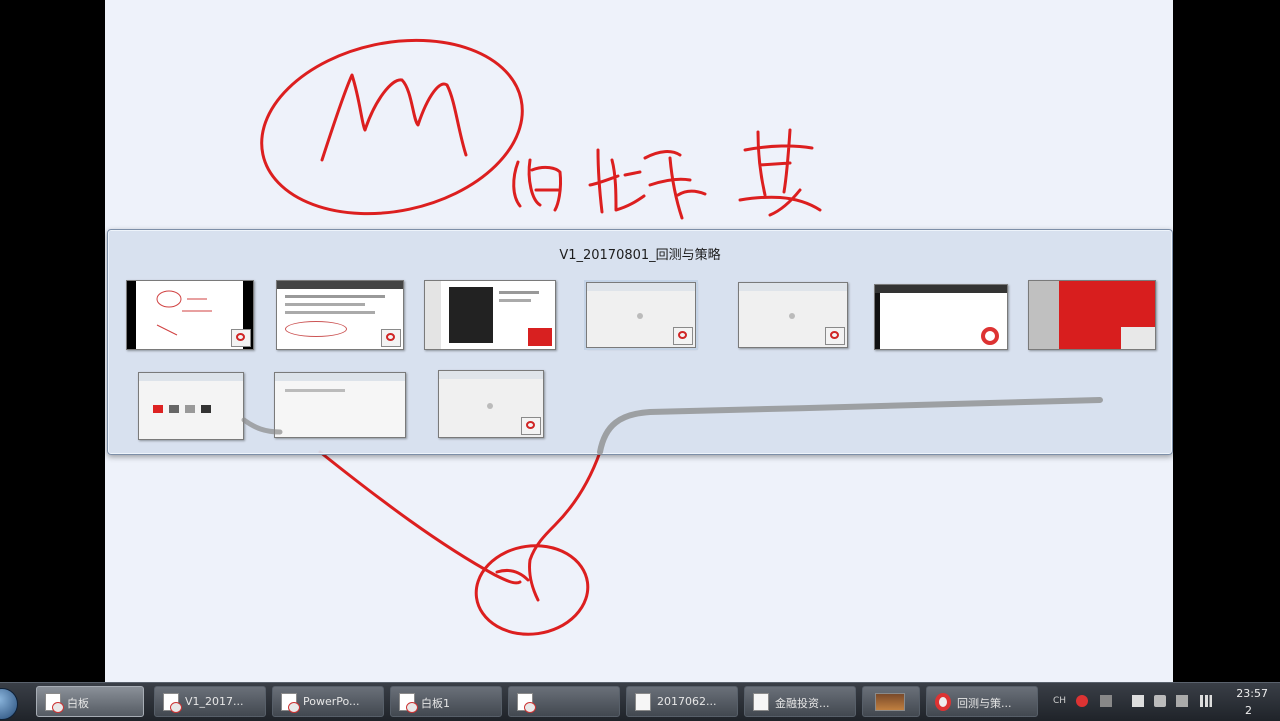  What do you see at coordinates (526, 703) in the screenshot?
I see `app-icon` at bounding box center [526, 703].